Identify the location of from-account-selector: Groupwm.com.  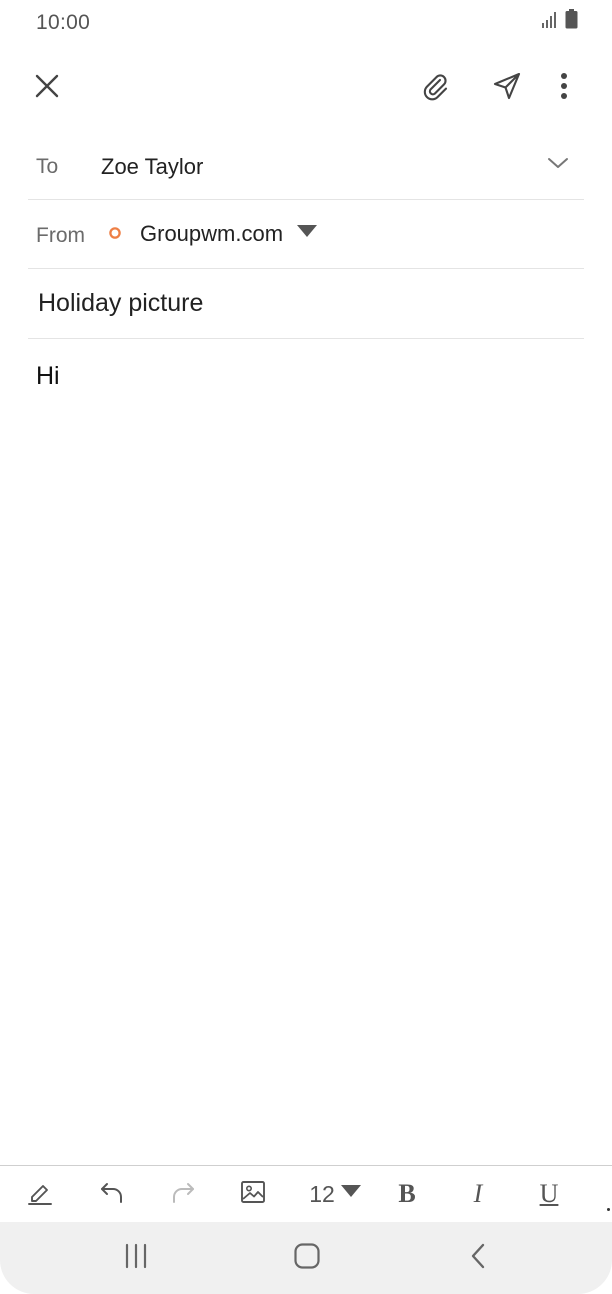
(229, 234).